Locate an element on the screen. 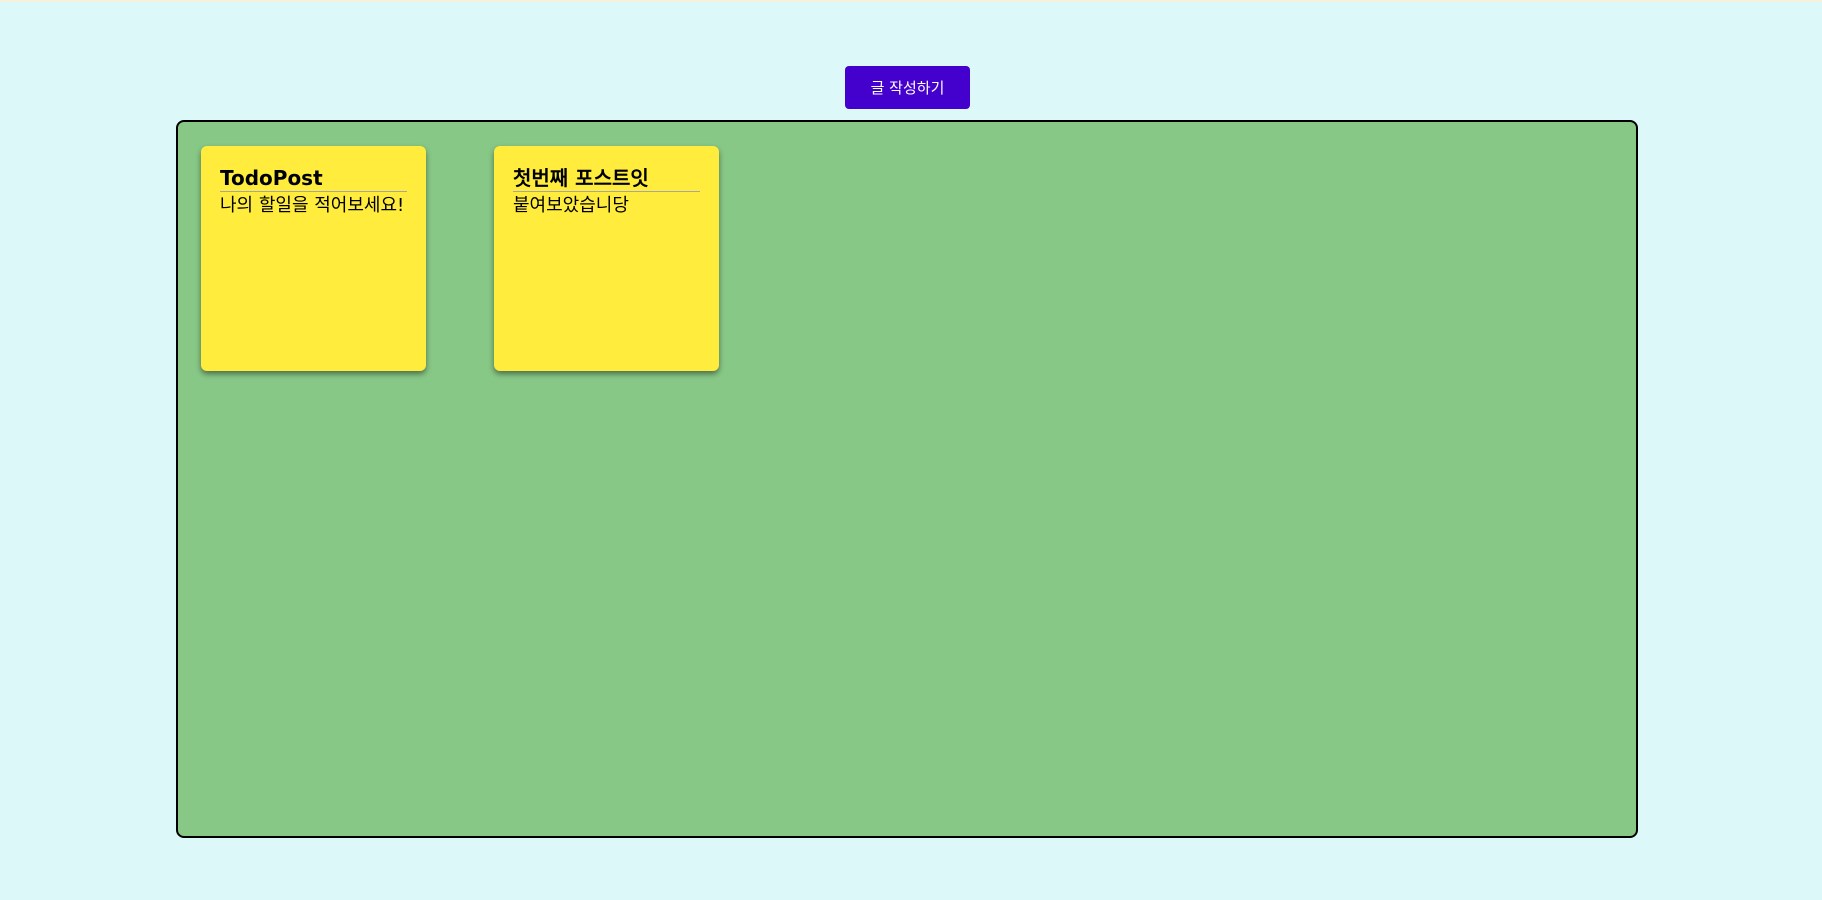  write-post-button: 글 작성하기 is located at coordinates (907, 87).